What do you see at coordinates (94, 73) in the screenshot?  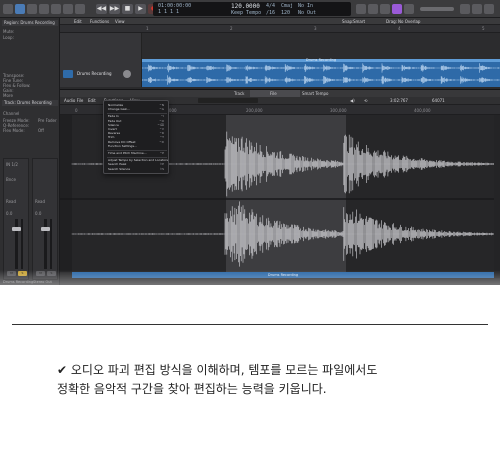 I see `track-name: Drums Recording` at bounding box center [94, 73].